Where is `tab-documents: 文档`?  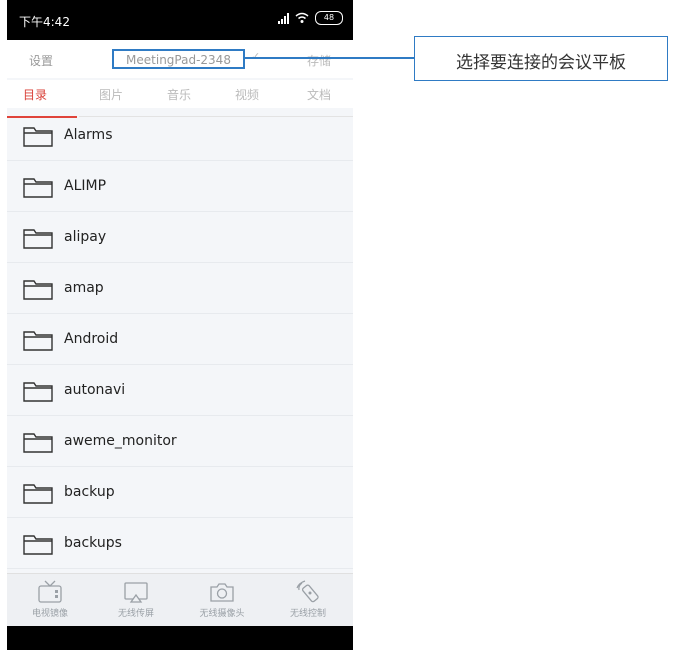 tab-documents: 文档 is located at coordinates (319, 94).